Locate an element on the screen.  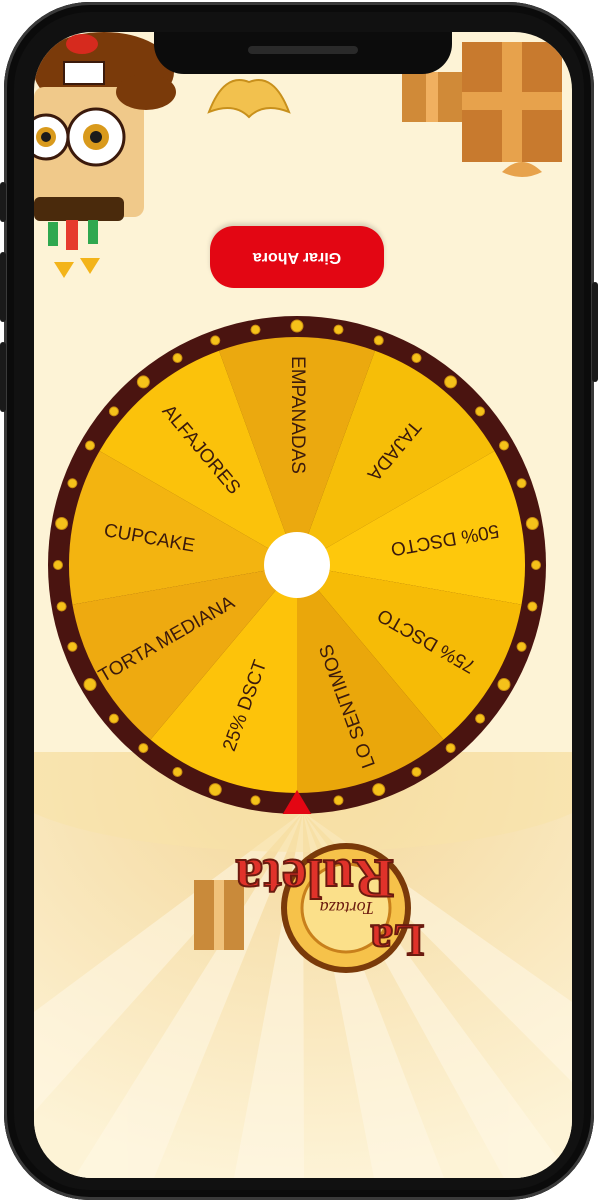
power-button is located at coordinates (595, 332).